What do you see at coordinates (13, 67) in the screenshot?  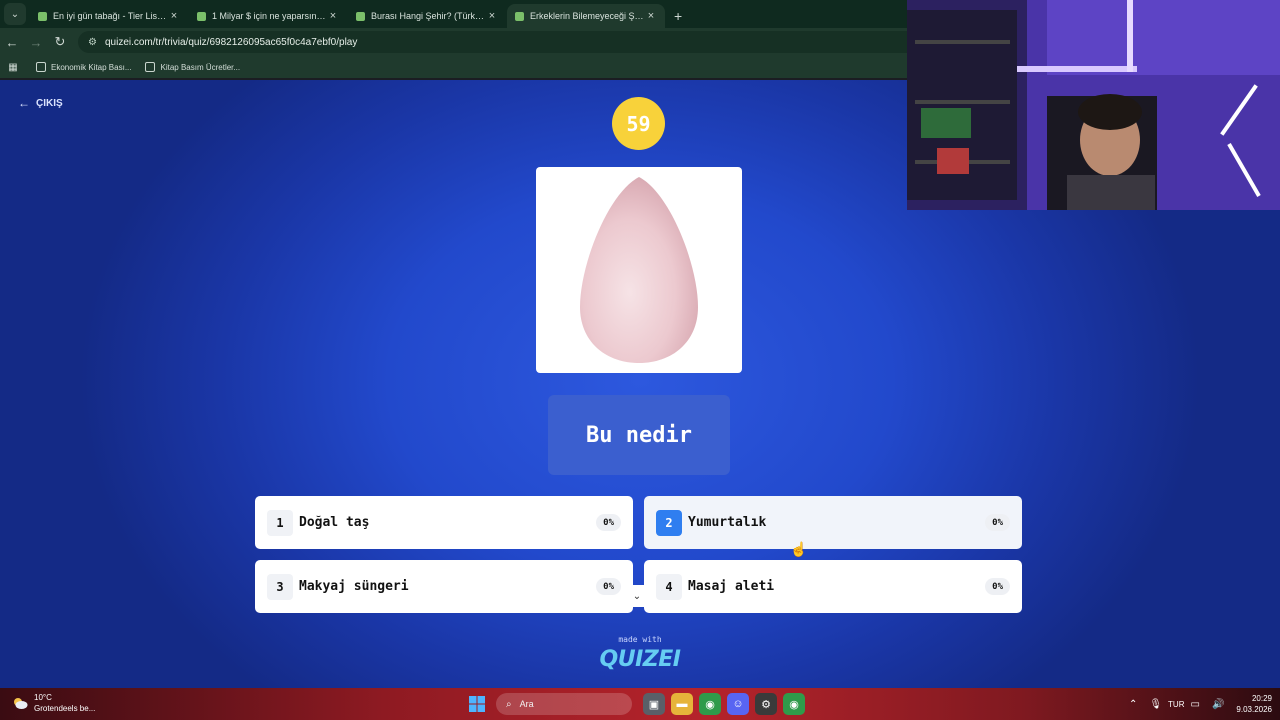 I see `apps-grid-icon: ▦` at bounding box center [13, 67].